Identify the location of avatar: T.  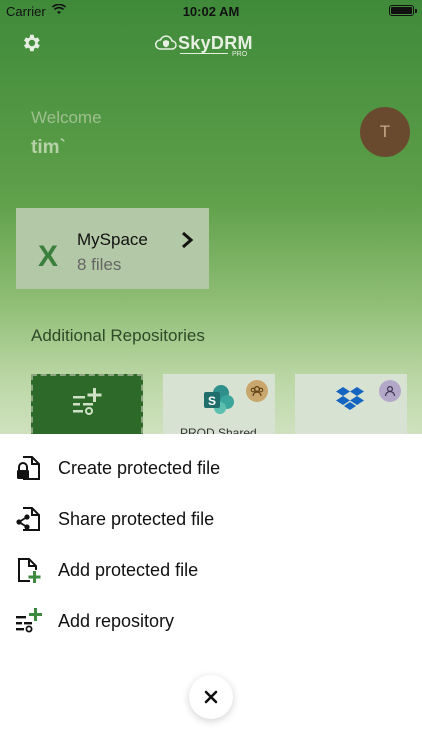
(385, 132).